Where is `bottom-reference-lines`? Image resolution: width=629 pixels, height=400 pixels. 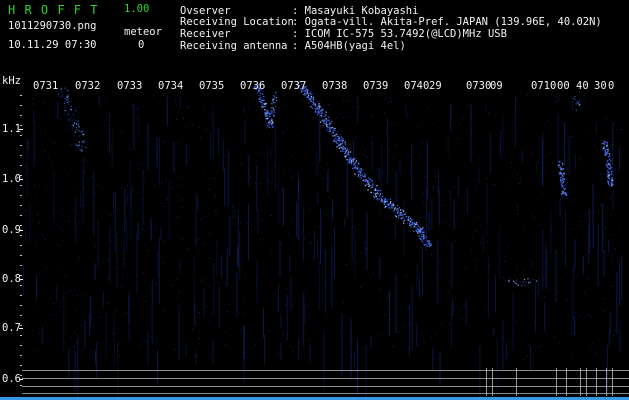
bottom-reference-lines is located at coordinates (314, 384).